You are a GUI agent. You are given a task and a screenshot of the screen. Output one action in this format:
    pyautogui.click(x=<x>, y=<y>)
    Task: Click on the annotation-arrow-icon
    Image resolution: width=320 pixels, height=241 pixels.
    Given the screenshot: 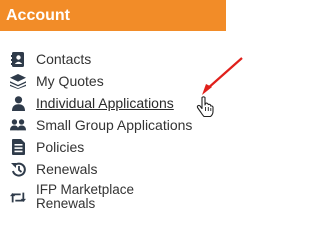 What is the action you would take?
    pyautogui.click(x=222, y=76)
    